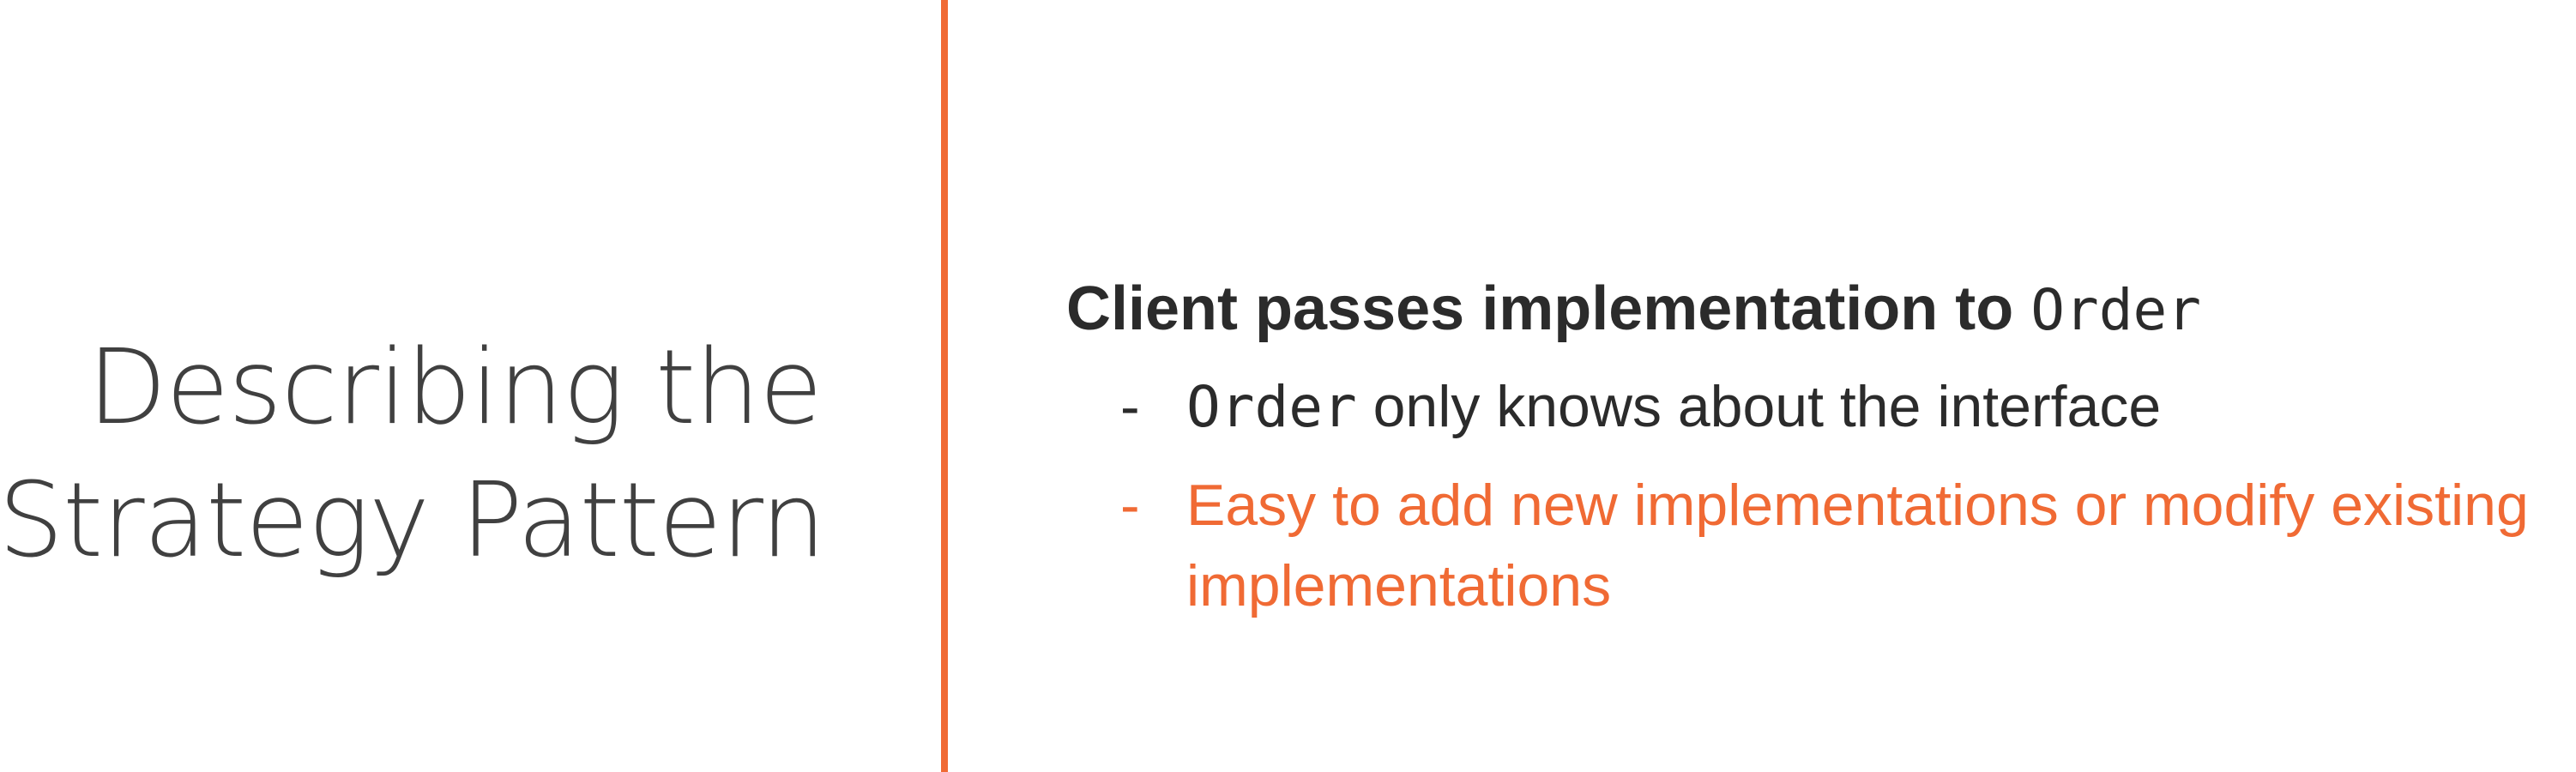 Image resolution: width=2576 pixels, height=772 pixels. I want to click on bullet-code: Order, so click(1271, 407).